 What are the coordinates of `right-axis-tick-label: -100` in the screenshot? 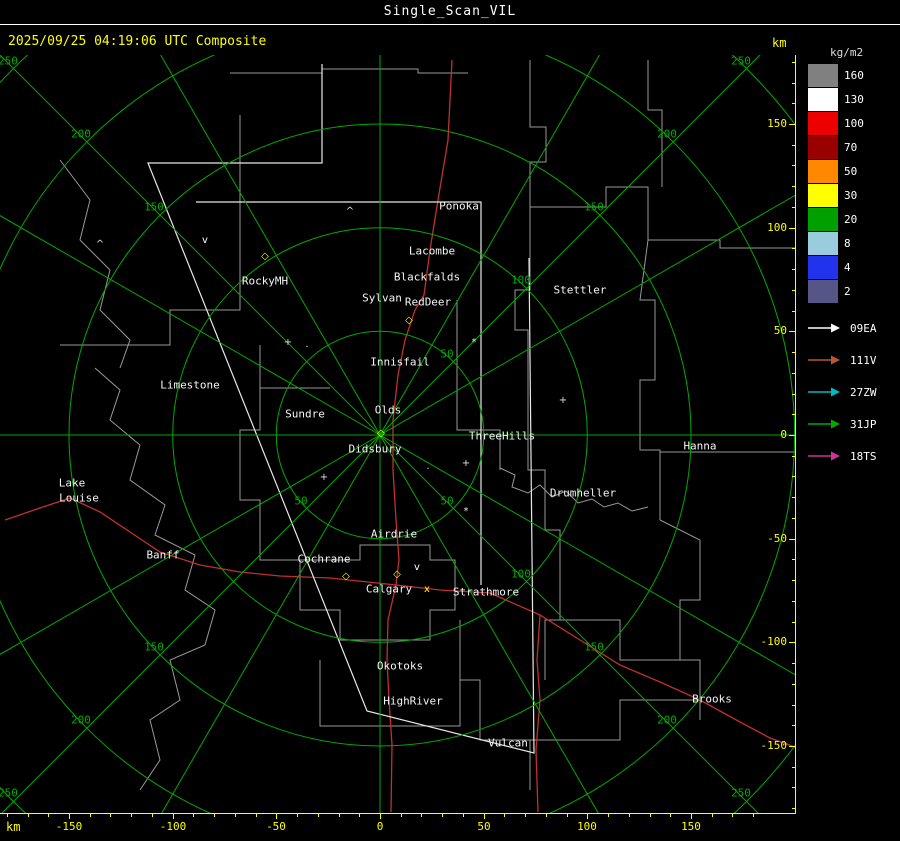 It's located at (774, 641).